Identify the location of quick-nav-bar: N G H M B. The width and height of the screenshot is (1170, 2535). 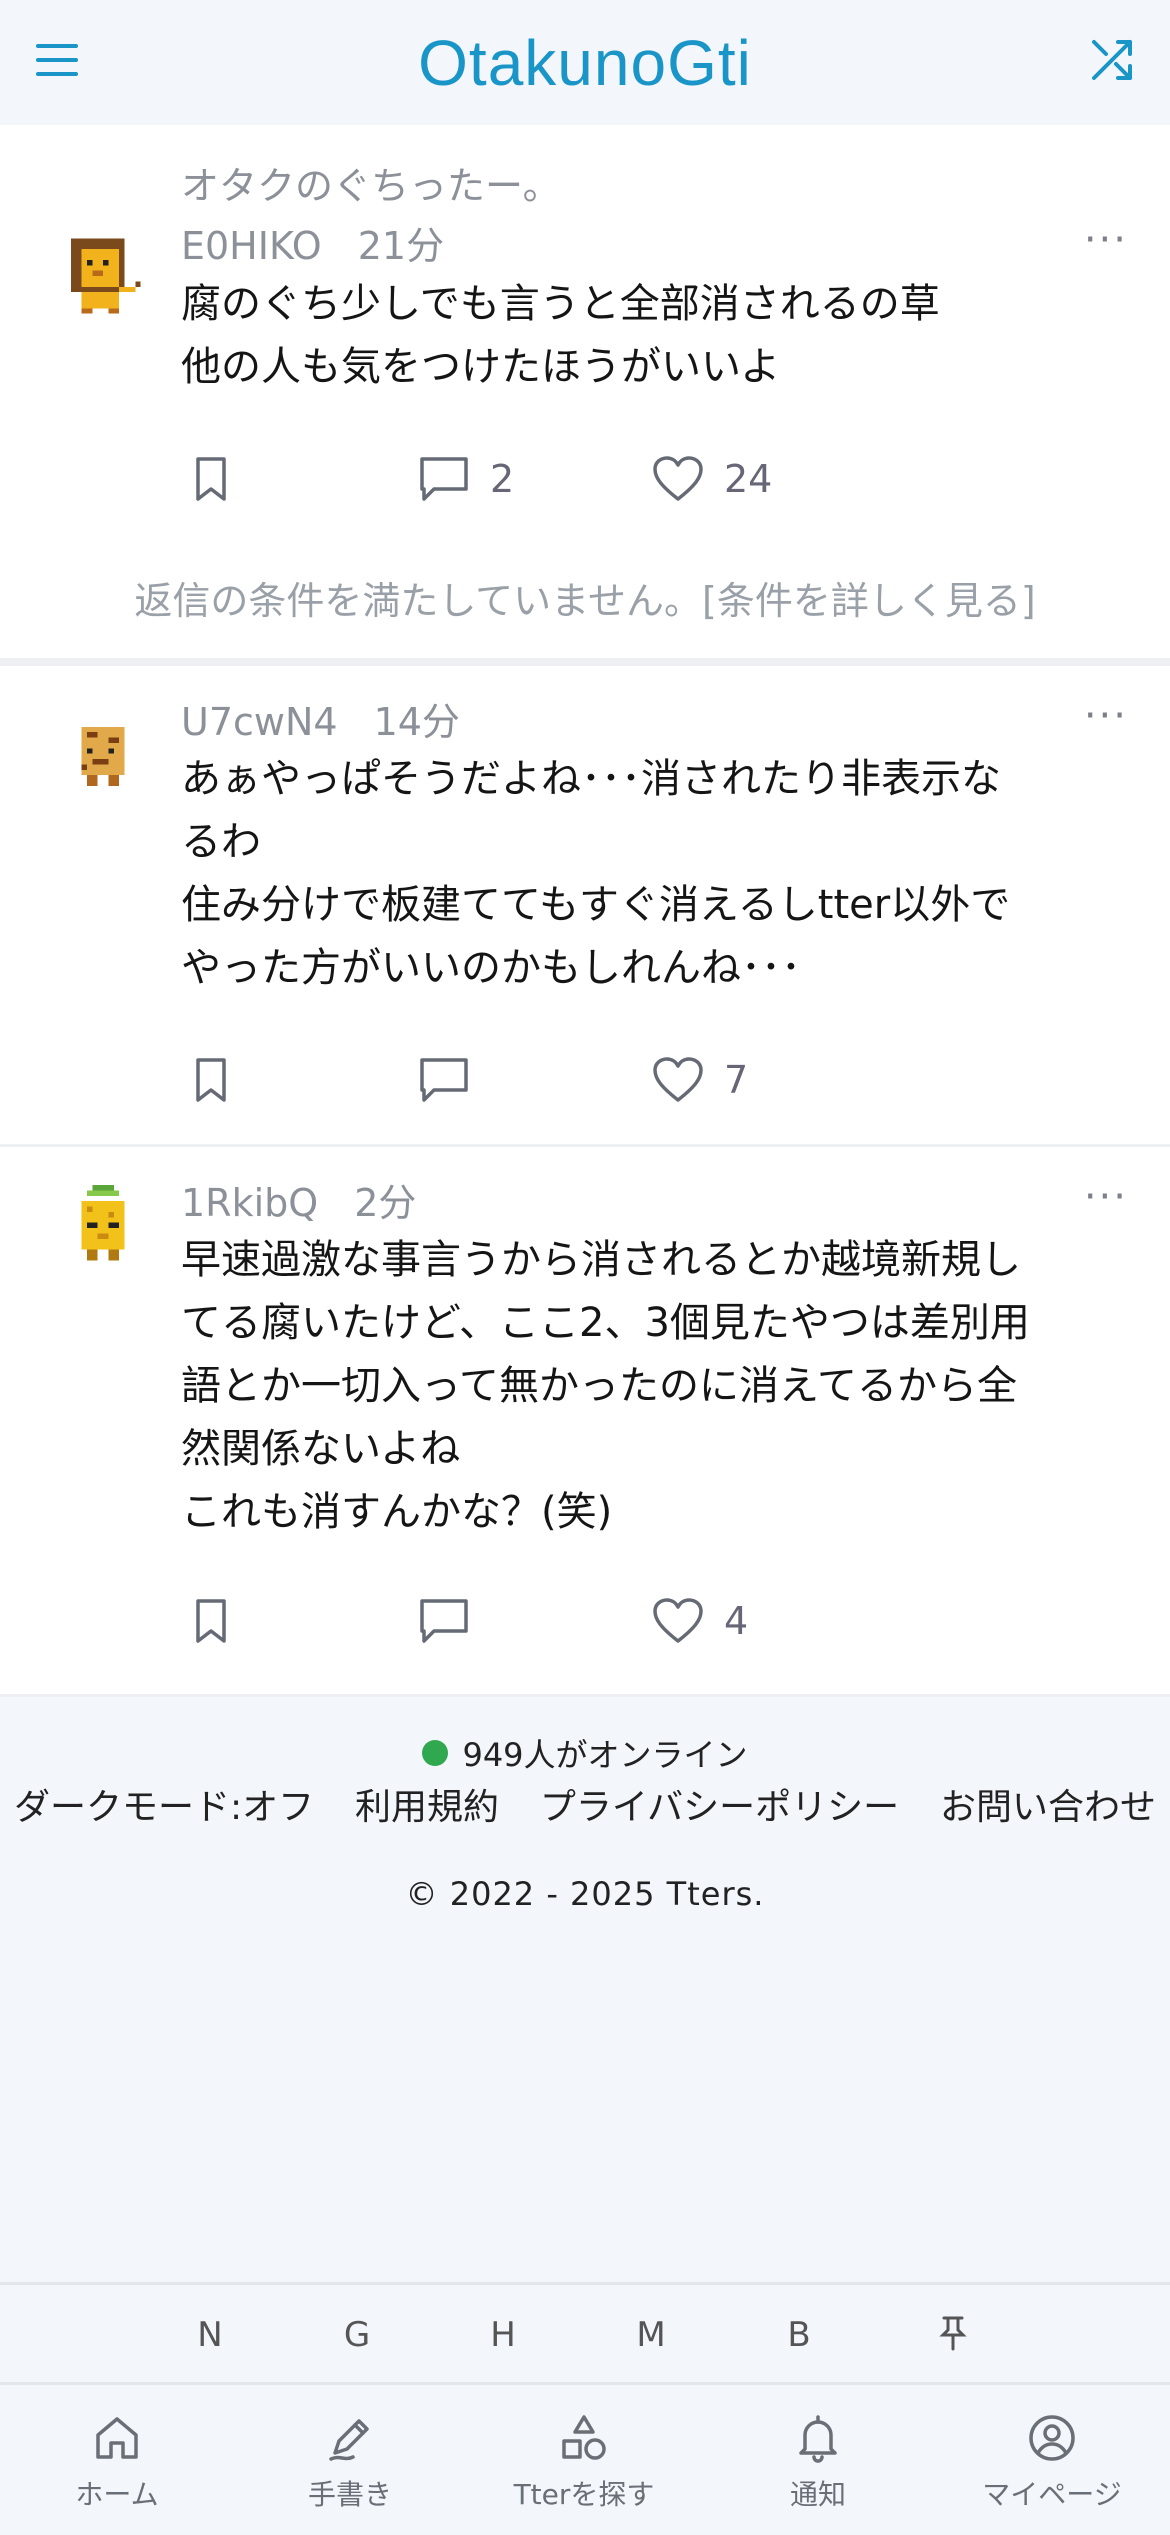
(585, 2333).